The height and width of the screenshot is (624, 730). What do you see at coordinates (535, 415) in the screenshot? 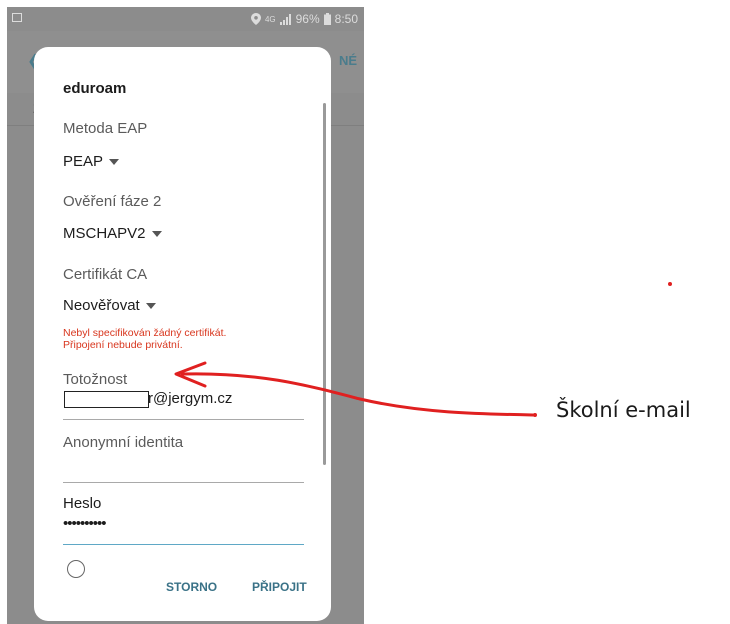
I see `arrow-tail-dot` at bounding box center [535, 415].